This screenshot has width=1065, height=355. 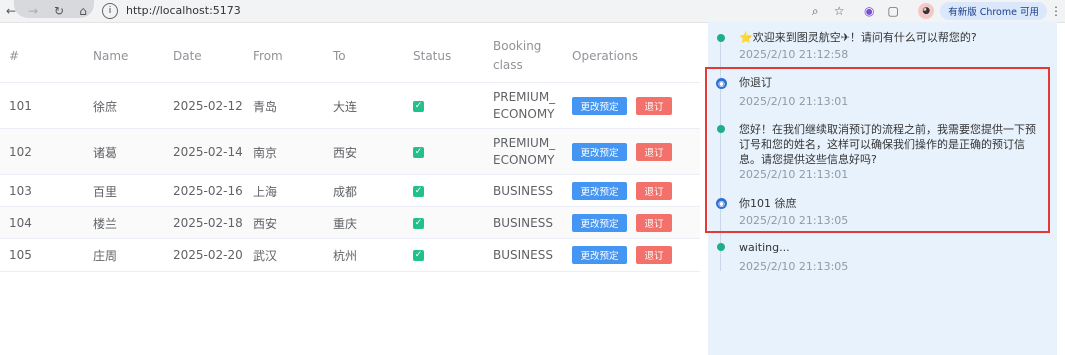 What do you see at coordinates (858, 37) in the screenshot?
I see `message-text: ⭐欢迎来到图灵航空✈！请问有什么可以帮您的?` at bounding box center [858, 37].